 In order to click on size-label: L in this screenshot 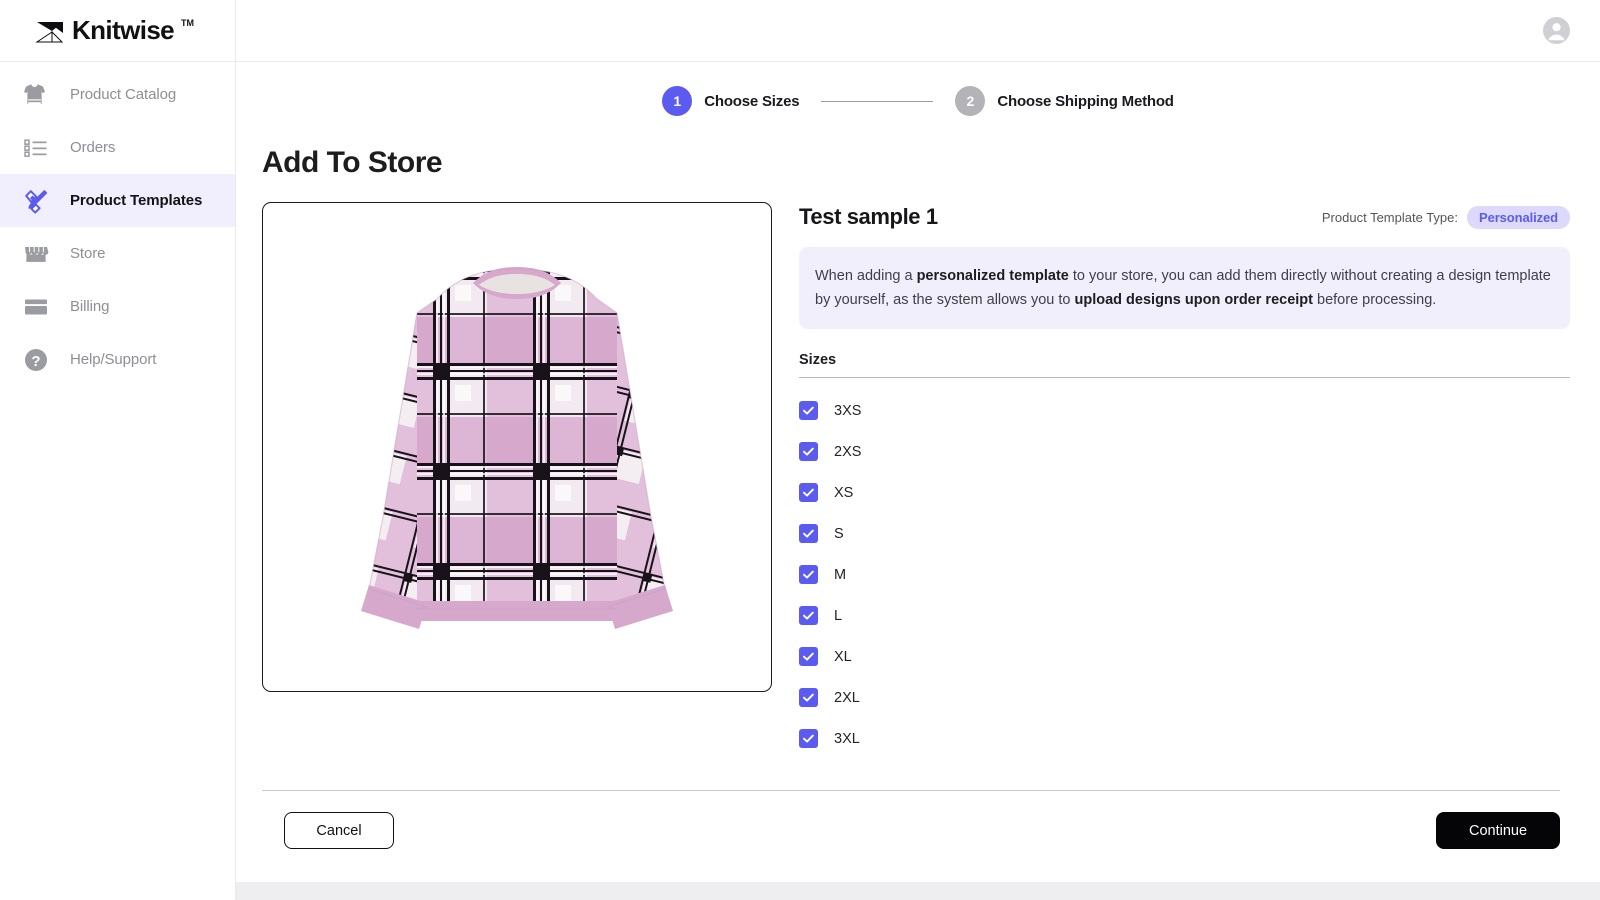, I will do `click(838, 615)`.